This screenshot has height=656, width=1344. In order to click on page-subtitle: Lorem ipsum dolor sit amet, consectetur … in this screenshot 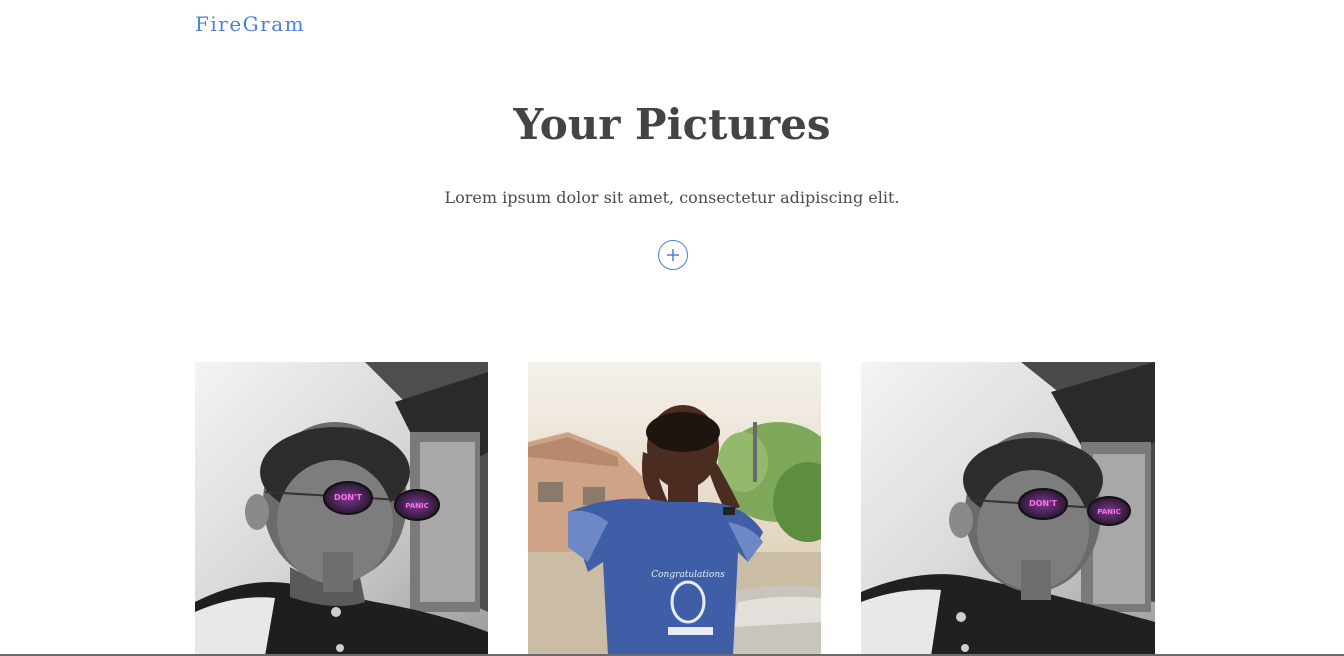, I will do `click(672, 197)`.